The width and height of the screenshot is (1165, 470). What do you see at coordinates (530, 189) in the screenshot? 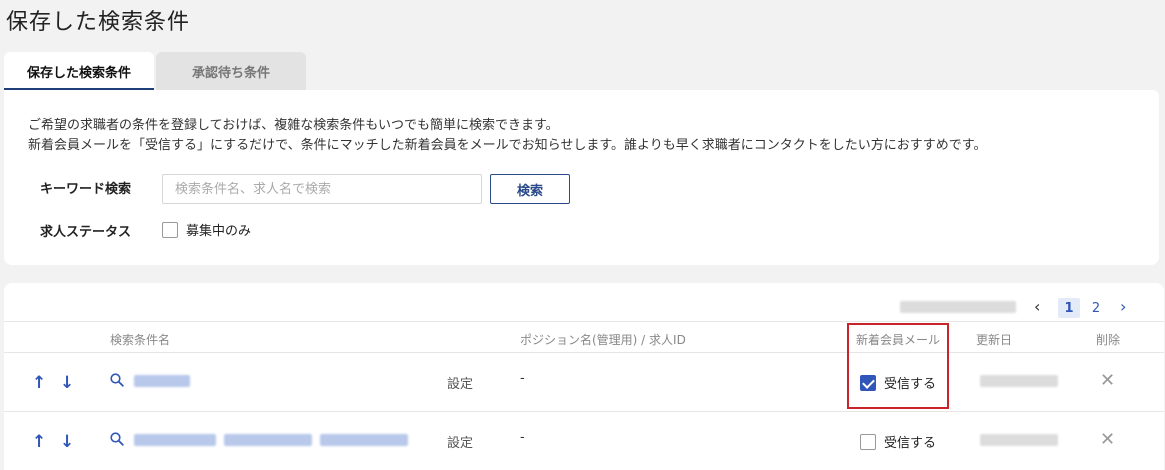
I see `search-button: 検索` at bounding box center [530, 189].